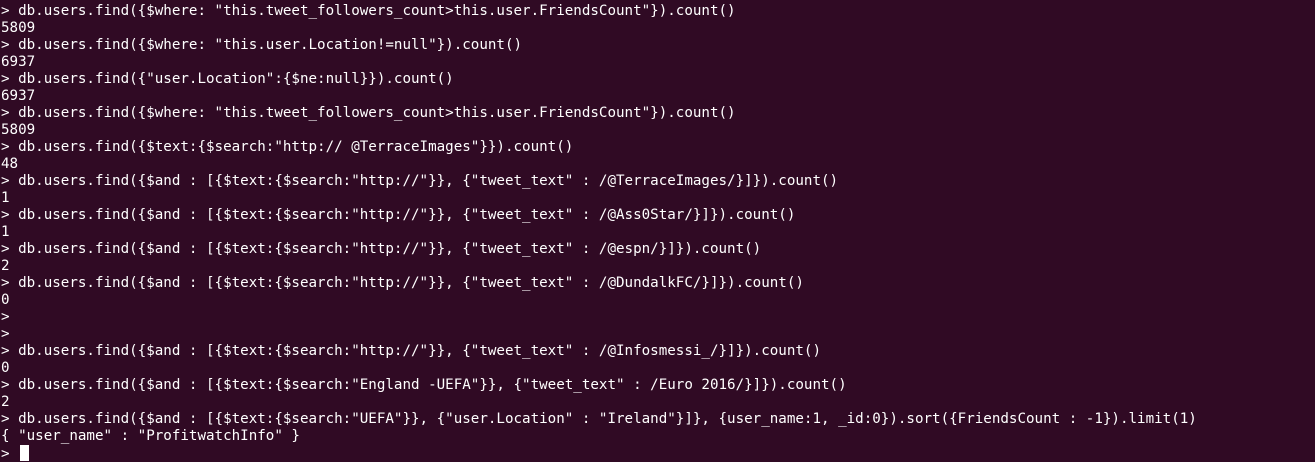 This screenshot has height=462, width=1315. Describe the element at coordinates (150, 436) in the screenshot. I see `output-line: { "user_name" : "ProfitwatchInfo" }` at that location.